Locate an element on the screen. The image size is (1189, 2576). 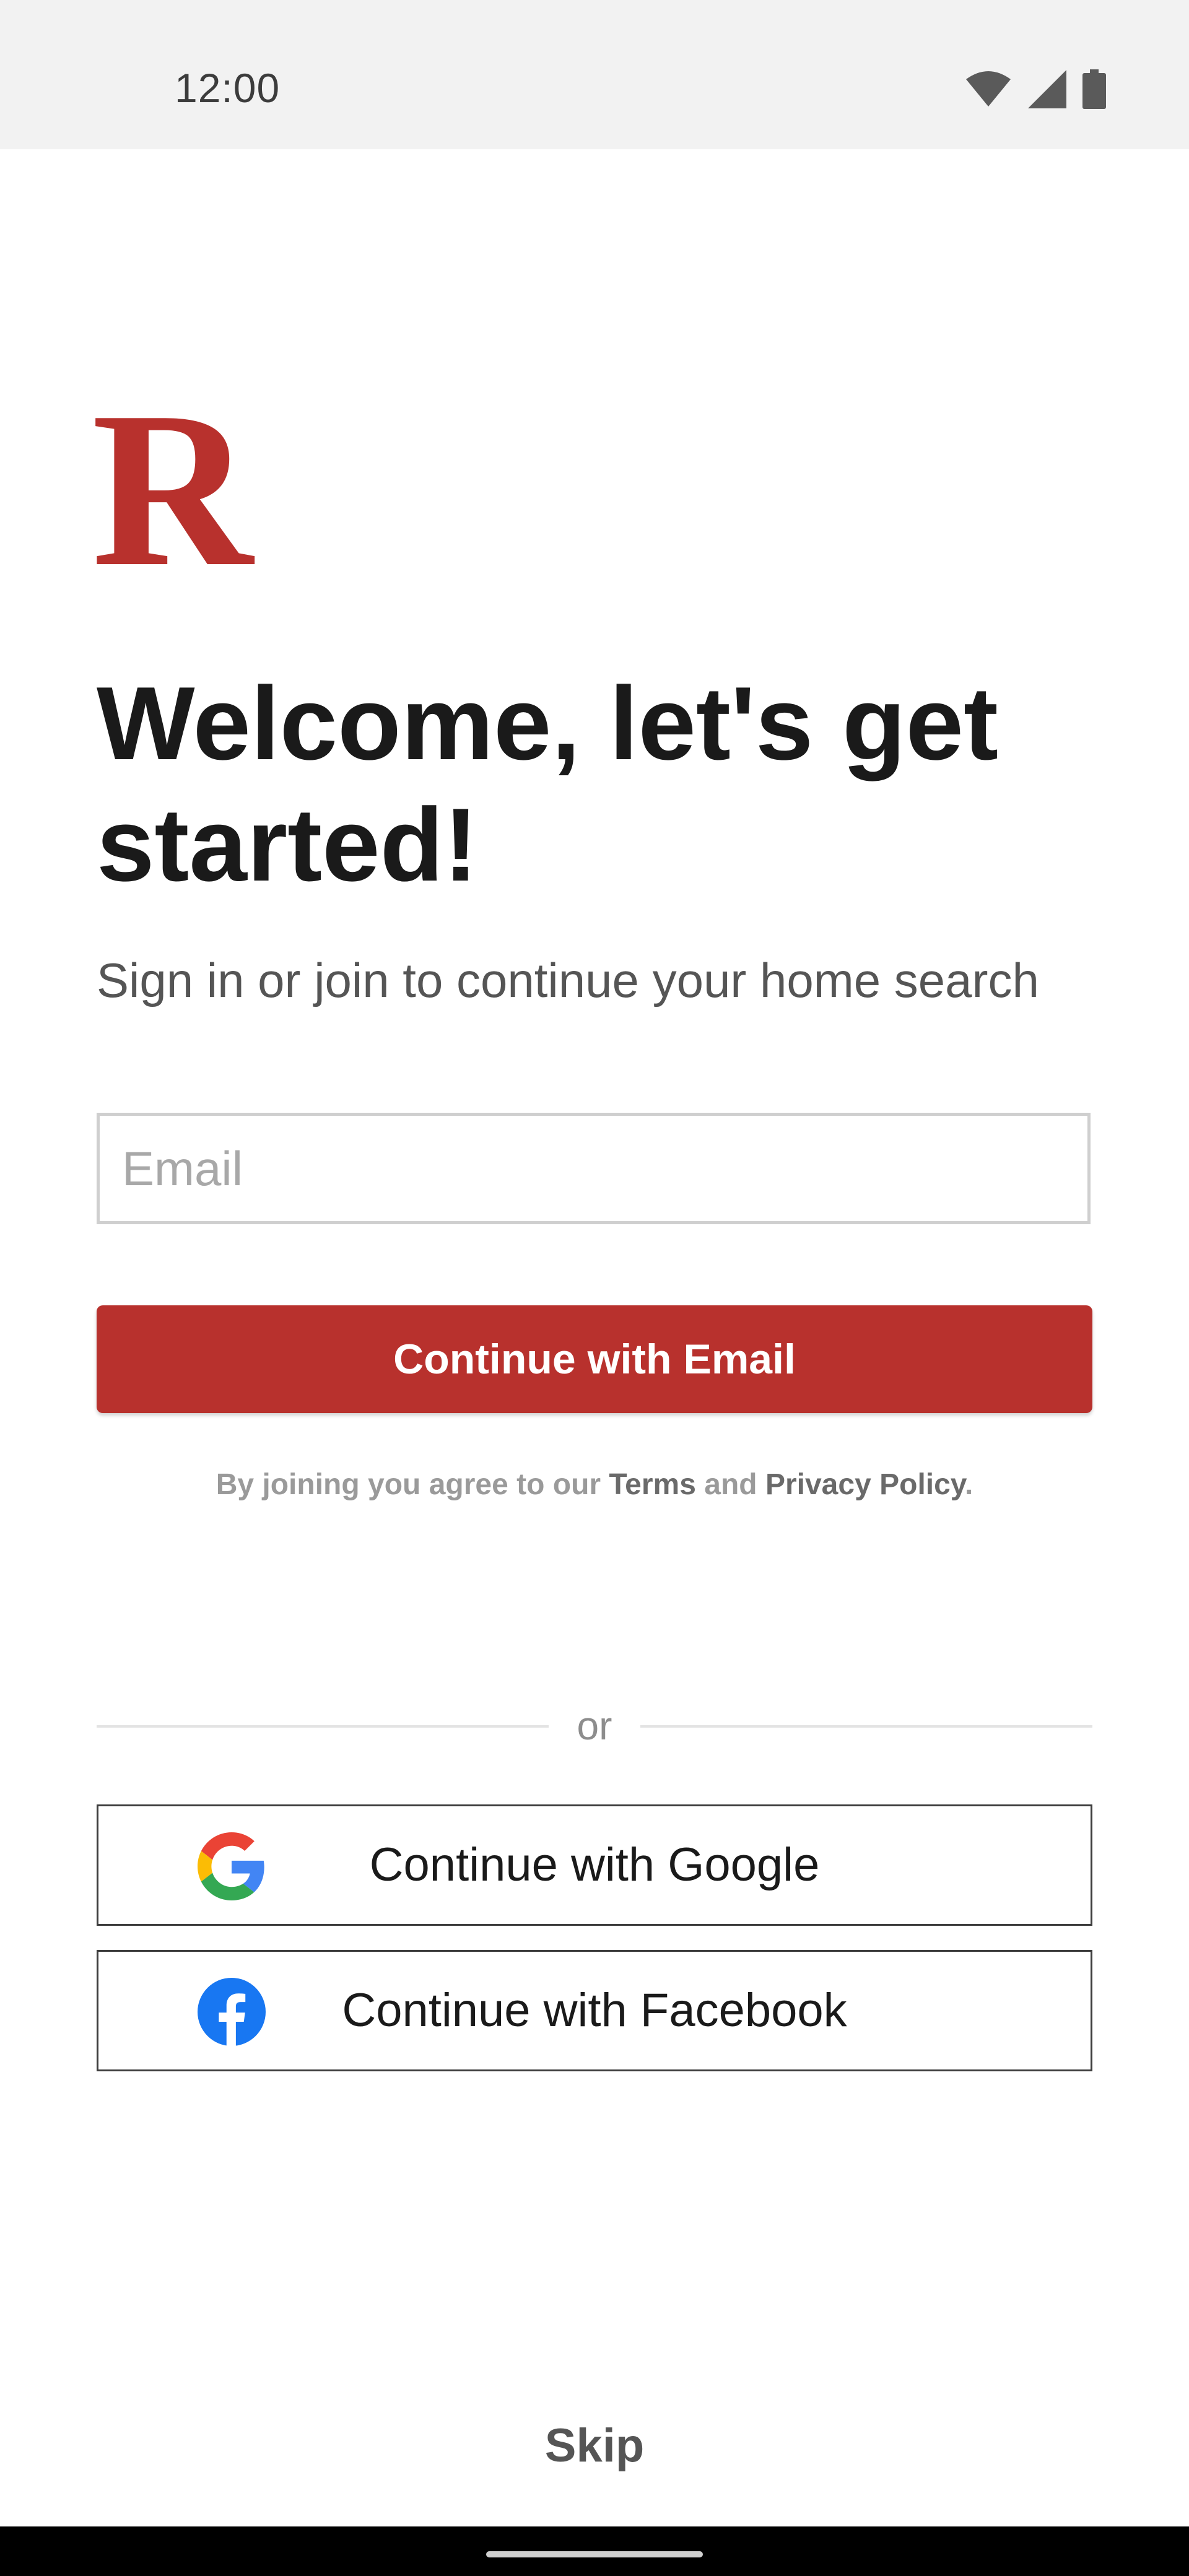
terms-prefix: By joining you agree to our is located at coordinates (412, 1484).